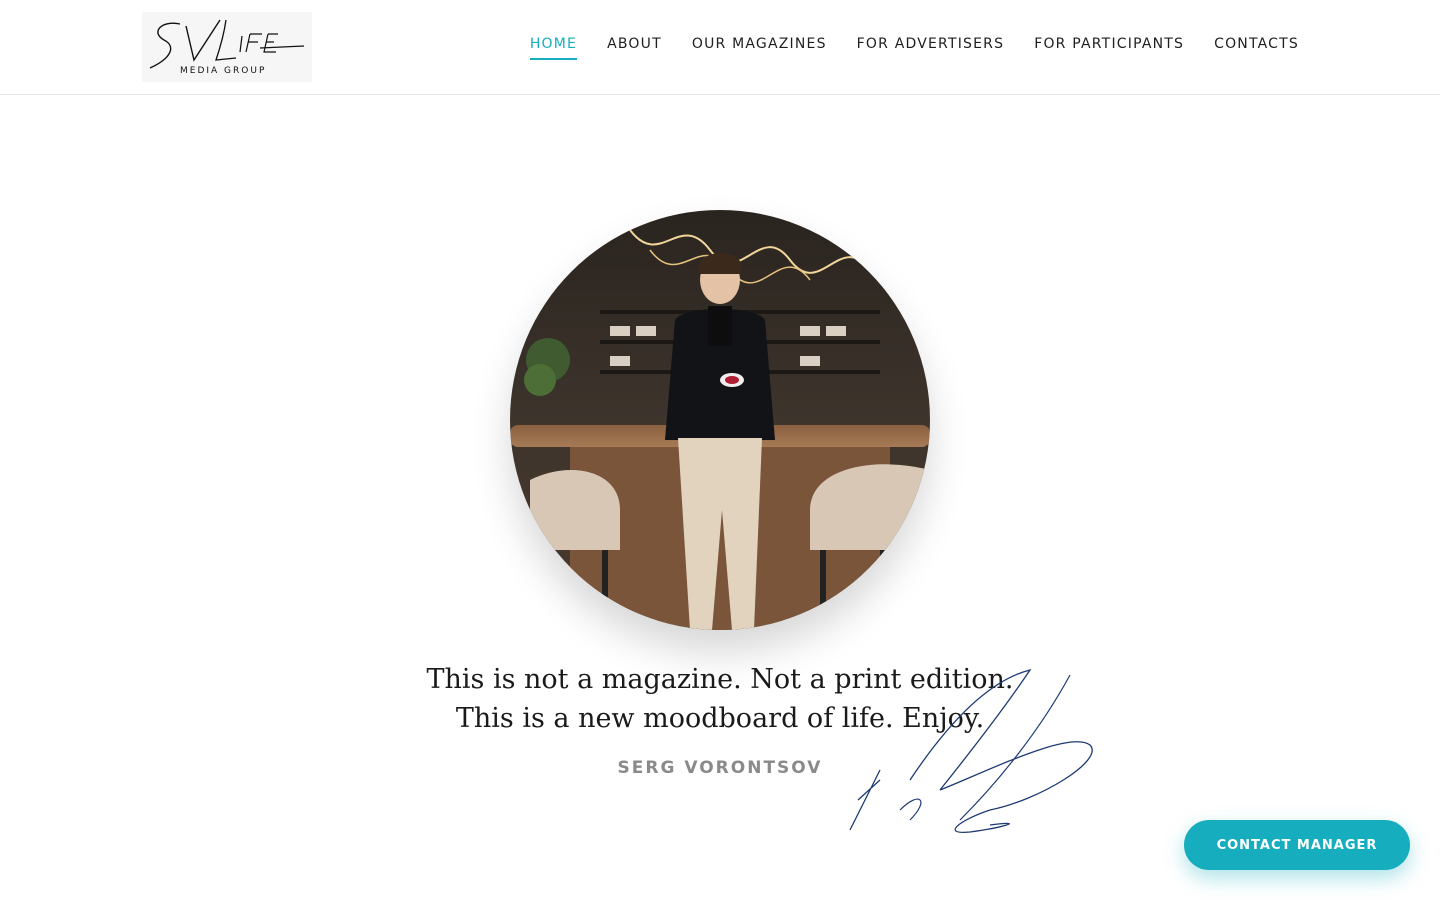  I want to click on nav-about: ABOUT, so click(634, 47).